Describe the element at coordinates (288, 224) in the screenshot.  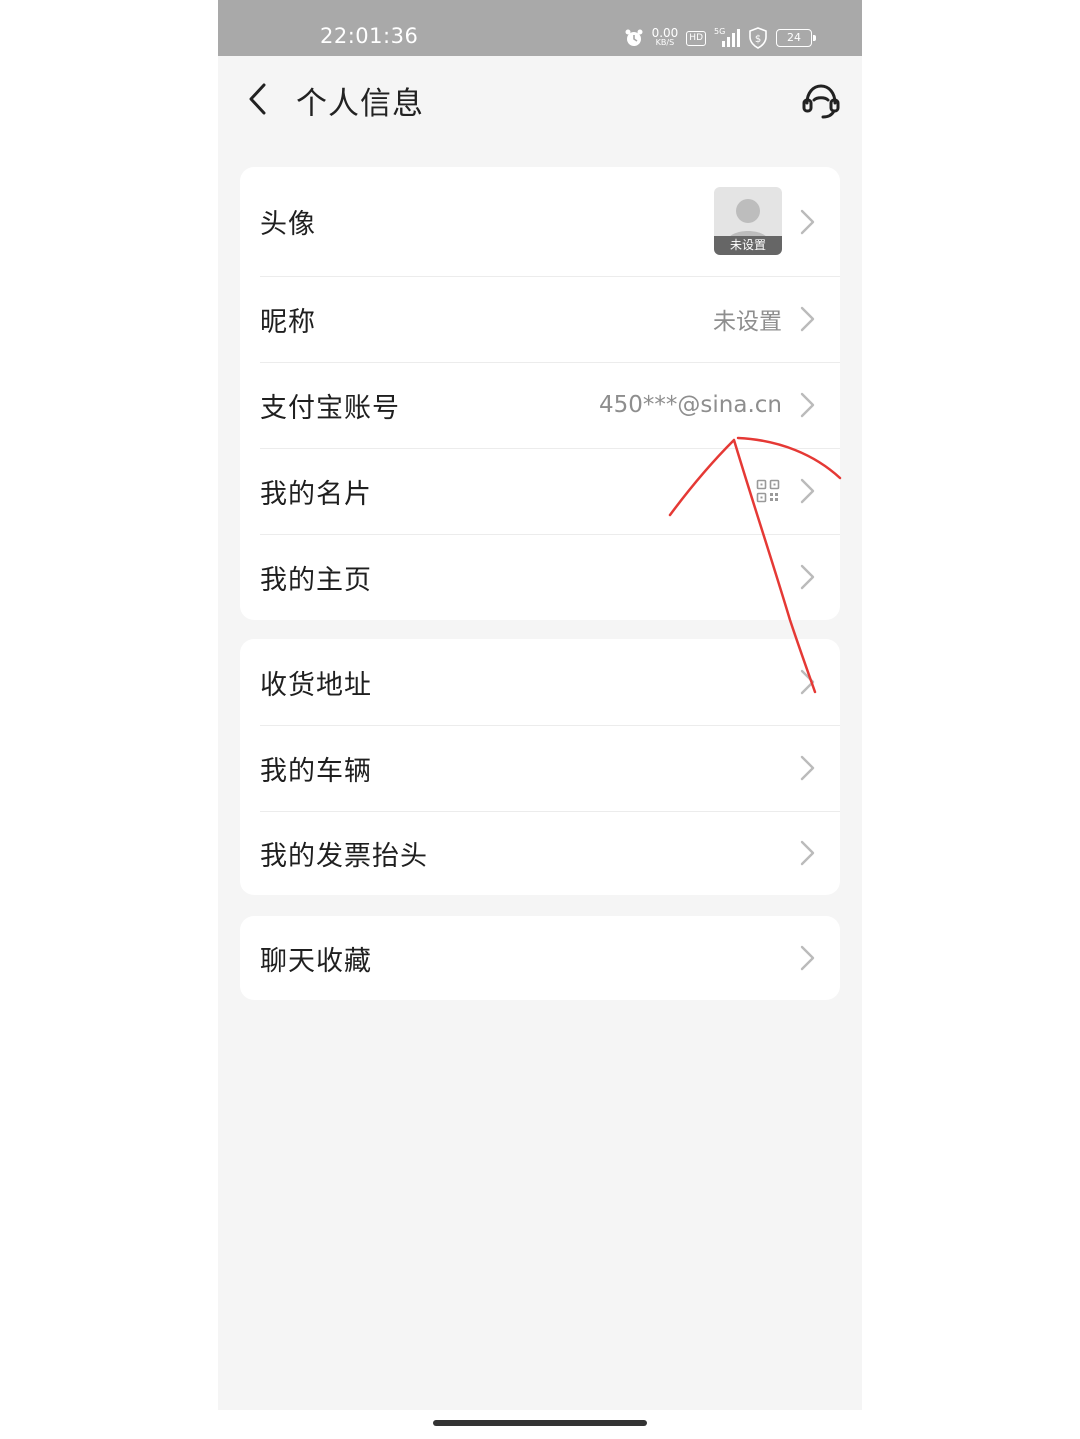
I see `row-label: 头像` at that location.